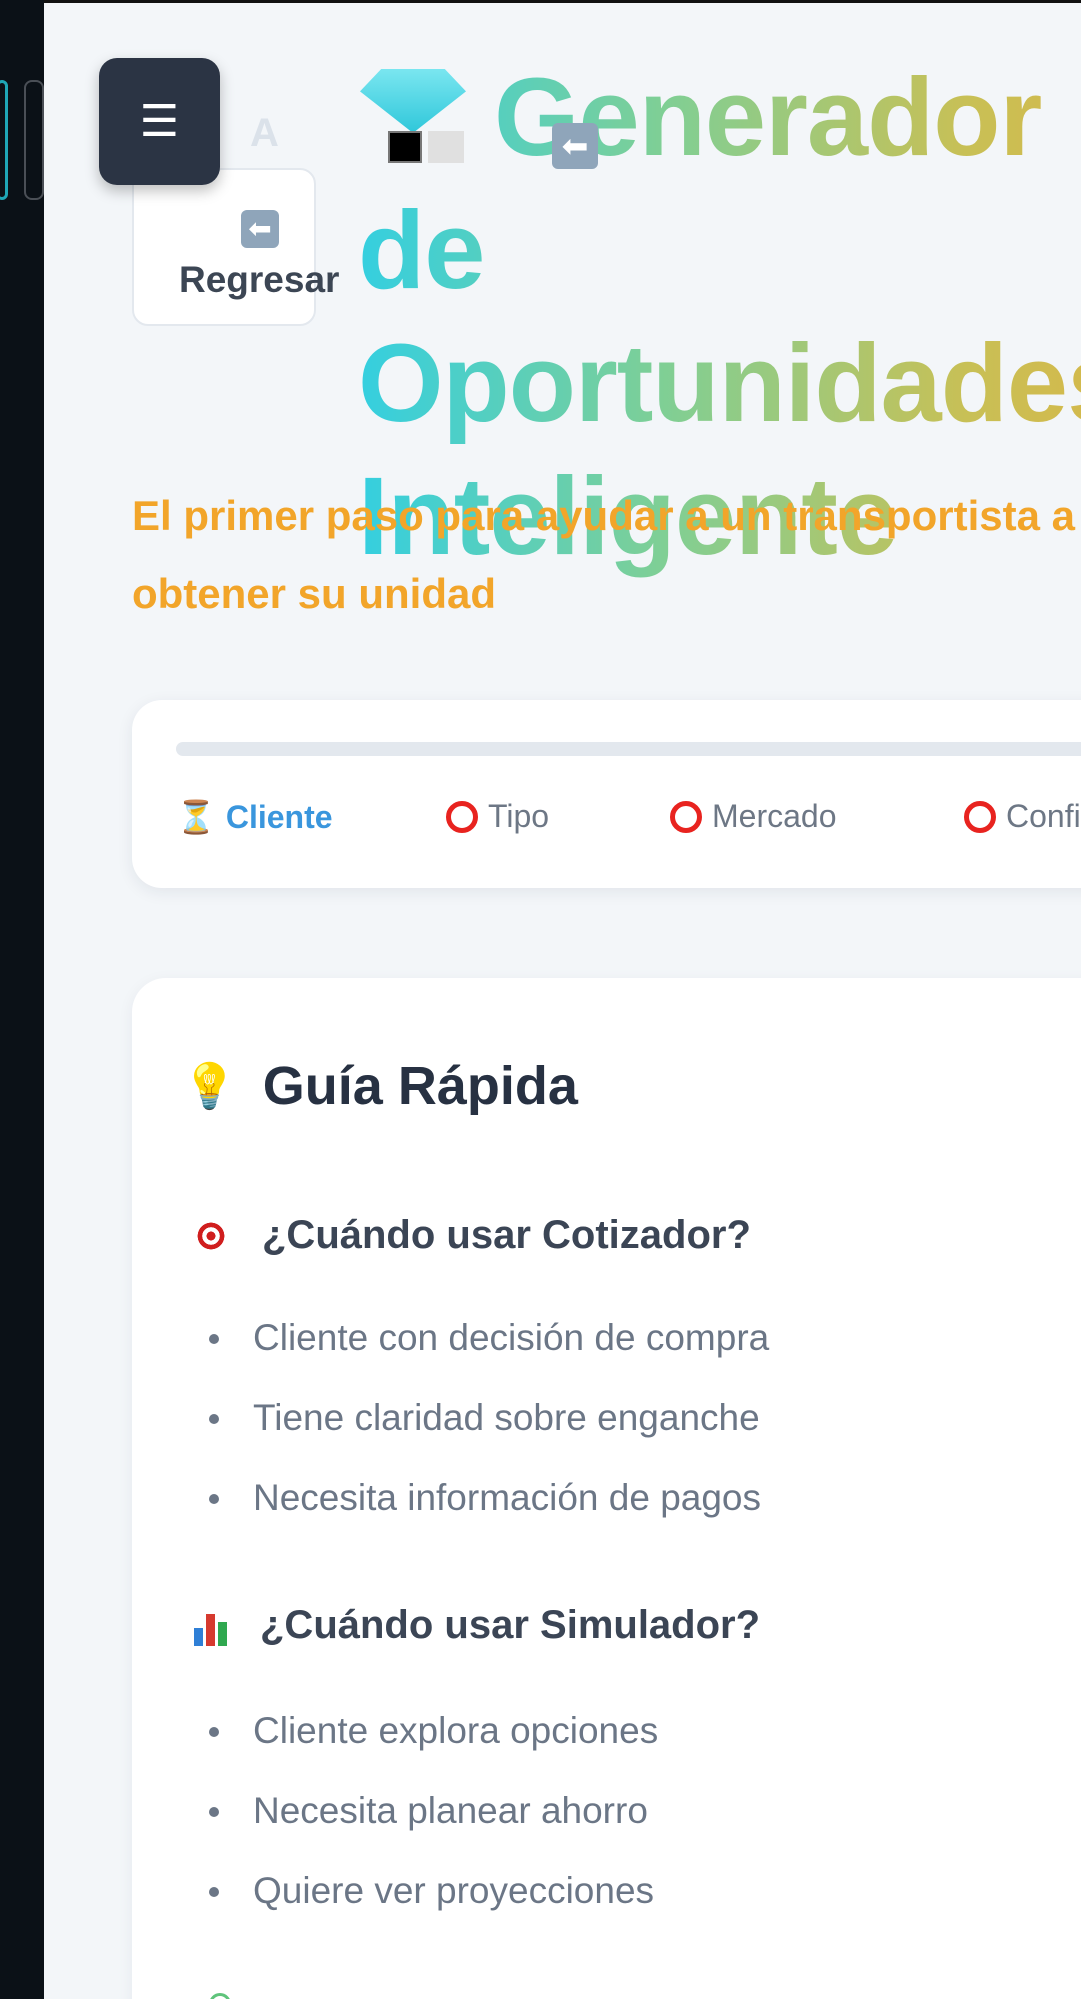 Image resolution: width=1081 pixels, height=1999 pixels. I want to click on ghost-letter: A, so click(264, 133).